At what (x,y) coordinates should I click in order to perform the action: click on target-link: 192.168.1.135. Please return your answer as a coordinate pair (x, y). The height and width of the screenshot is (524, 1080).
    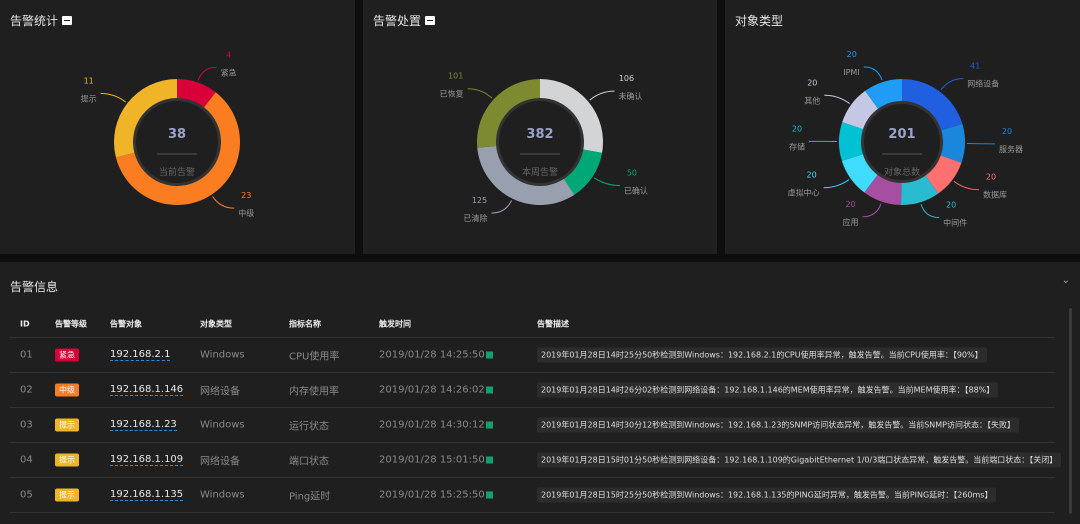
    Looking at the image, I should click on (147, 495).